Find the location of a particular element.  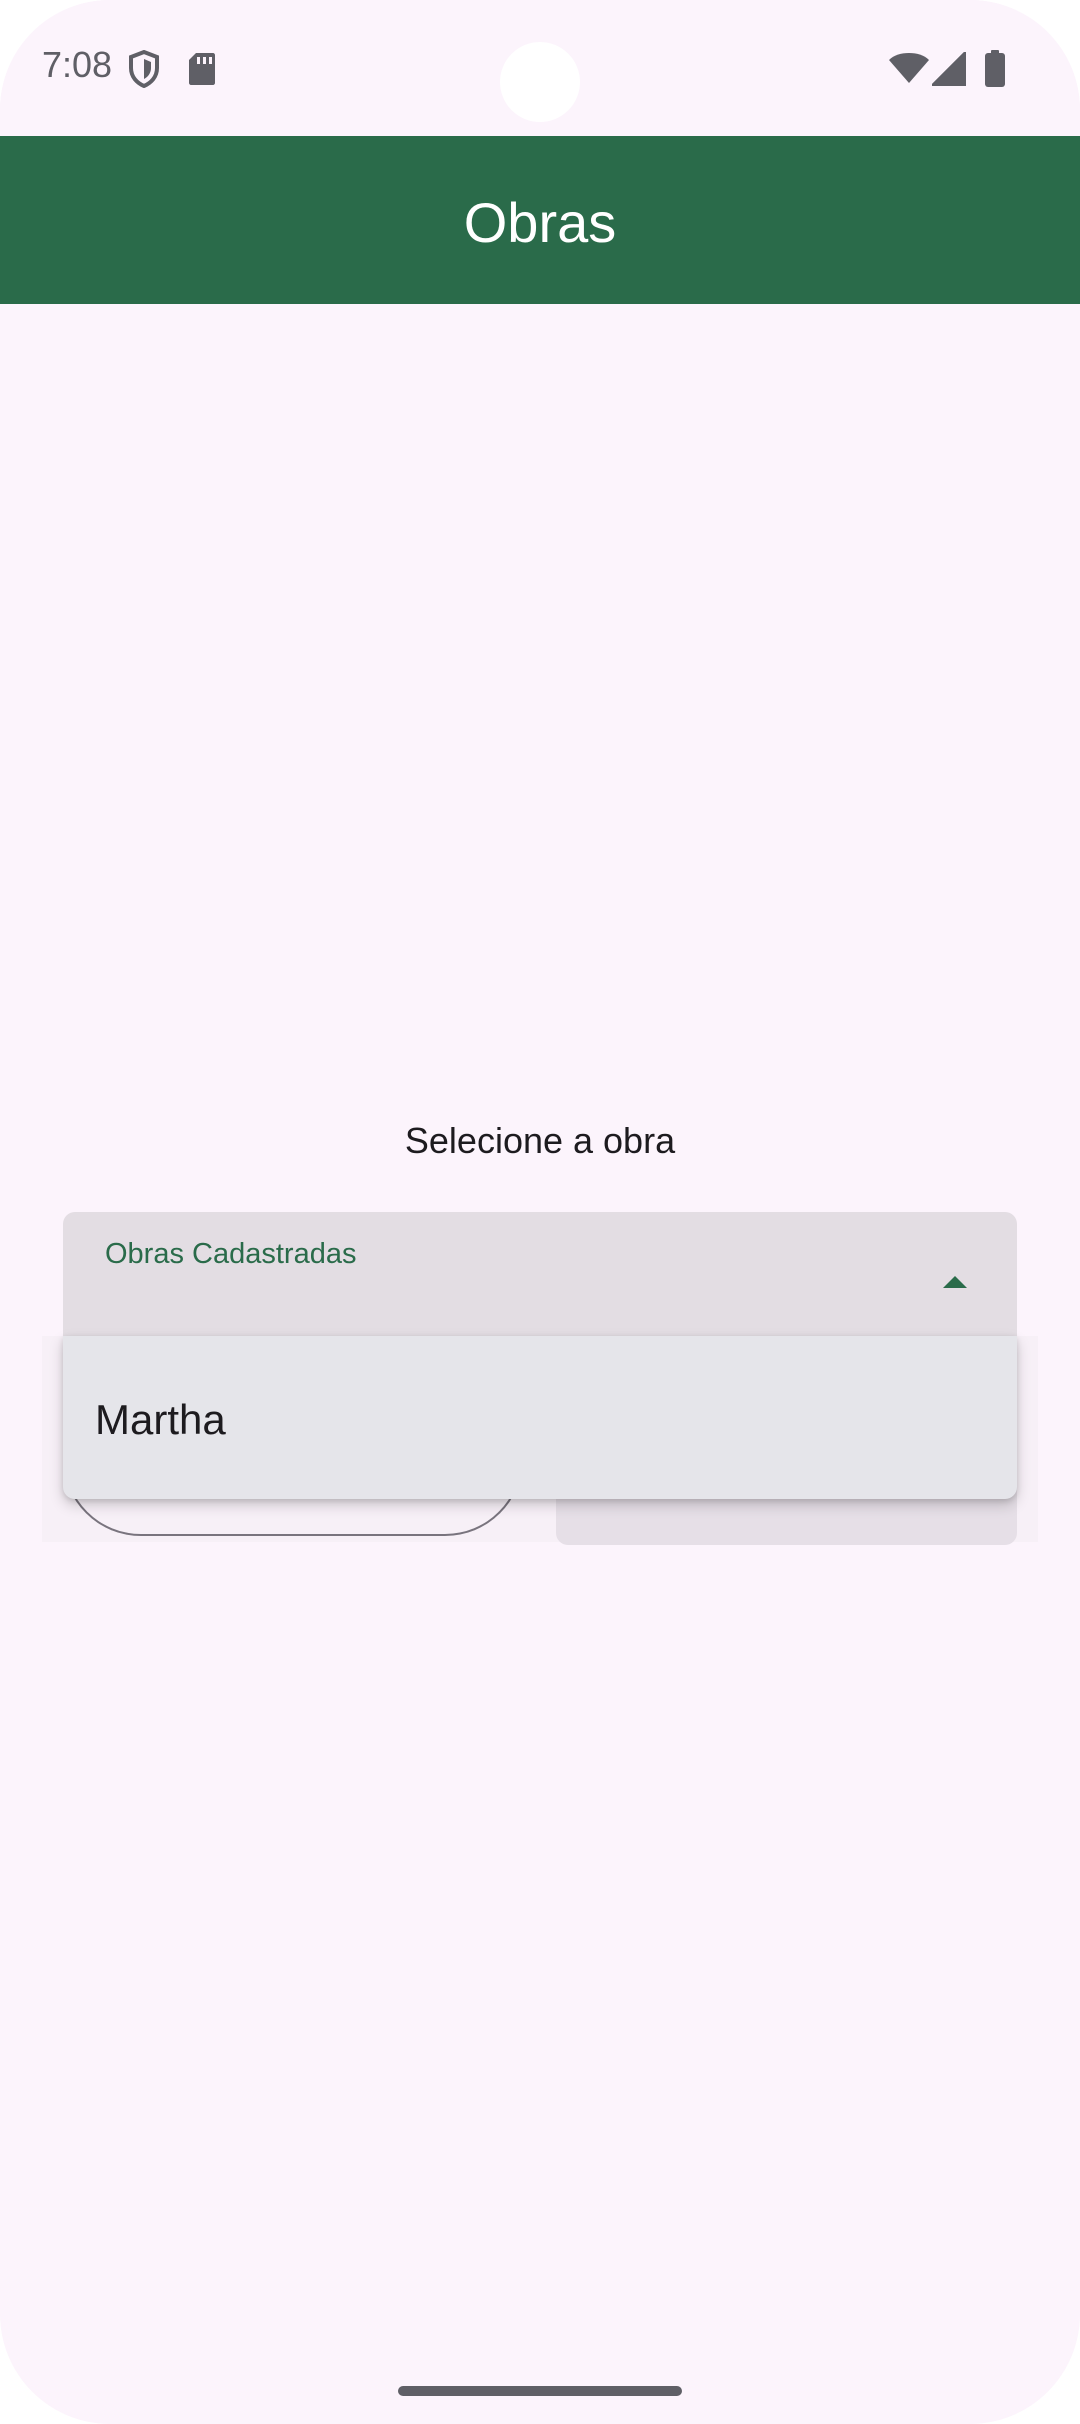

arrow-drop-up-icon is located at coordinates (955, 1284).